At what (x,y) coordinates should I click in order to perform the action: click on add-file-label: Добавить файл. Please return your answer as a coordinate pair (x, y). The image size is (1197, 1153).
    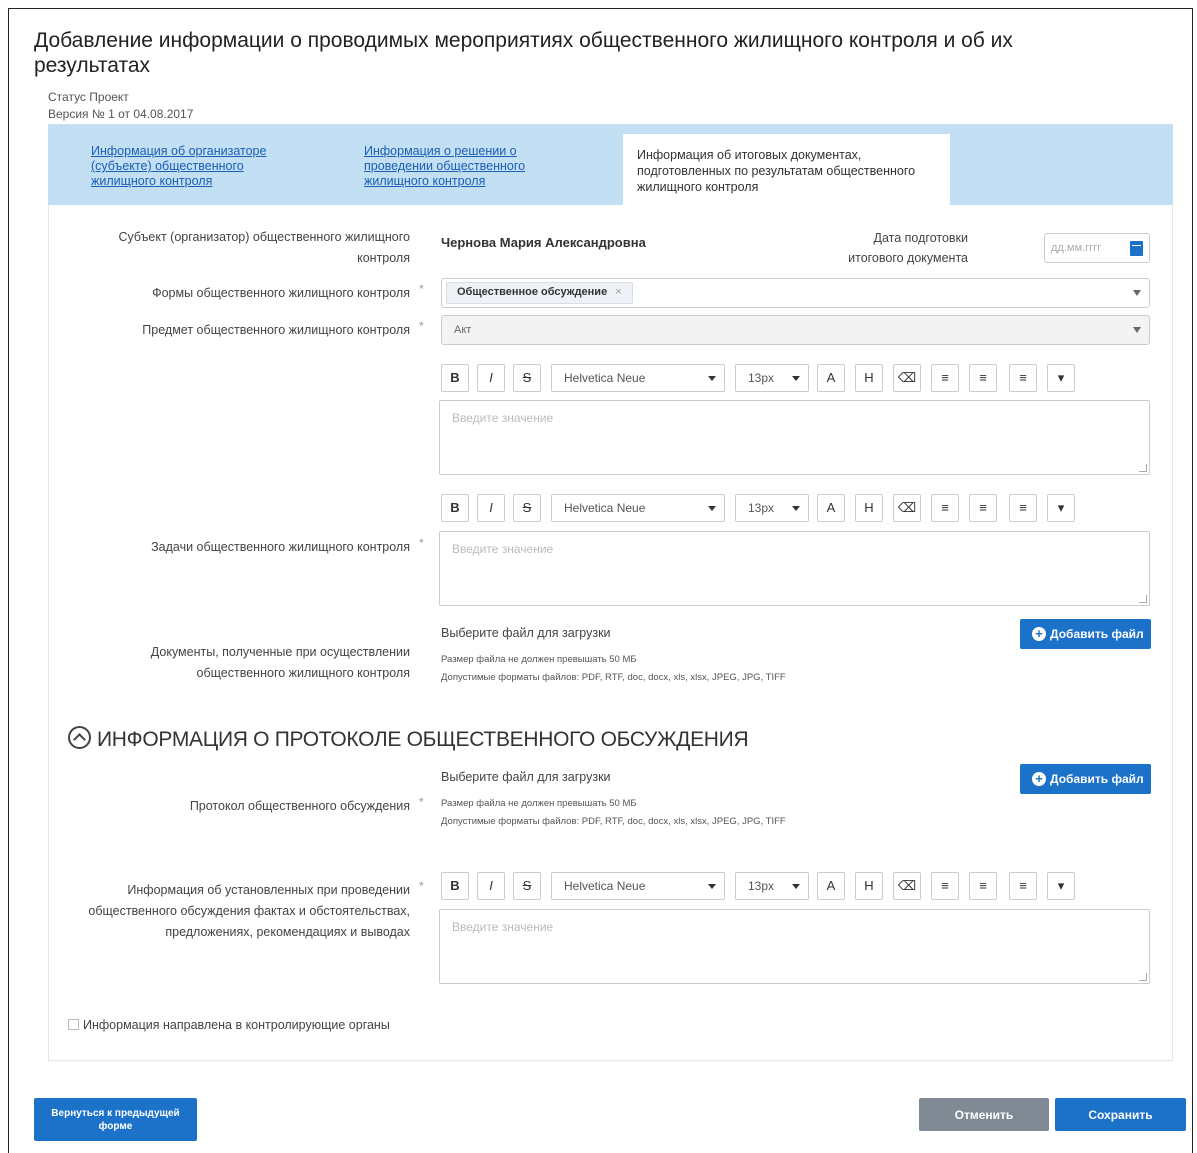
    Looking at the image, I should click on (1097, 779).